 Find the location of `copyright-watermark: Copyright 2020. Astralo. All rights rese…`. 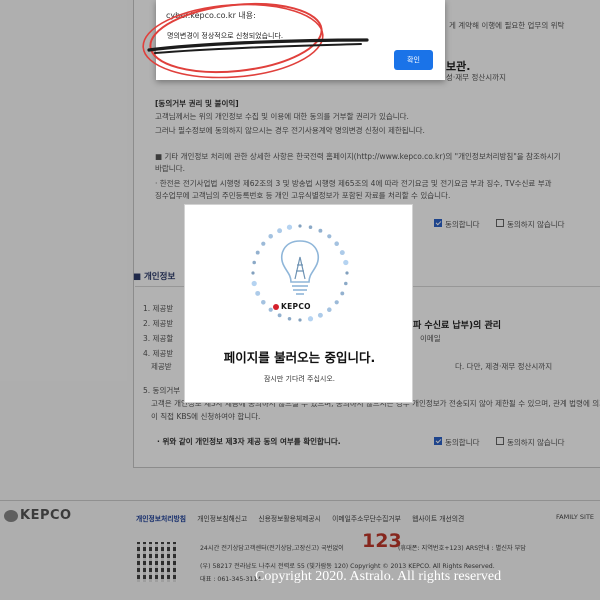

copyright-watermark: Copyright 2020. Astralo. All rights rese… is located at coordinates (378, 576).